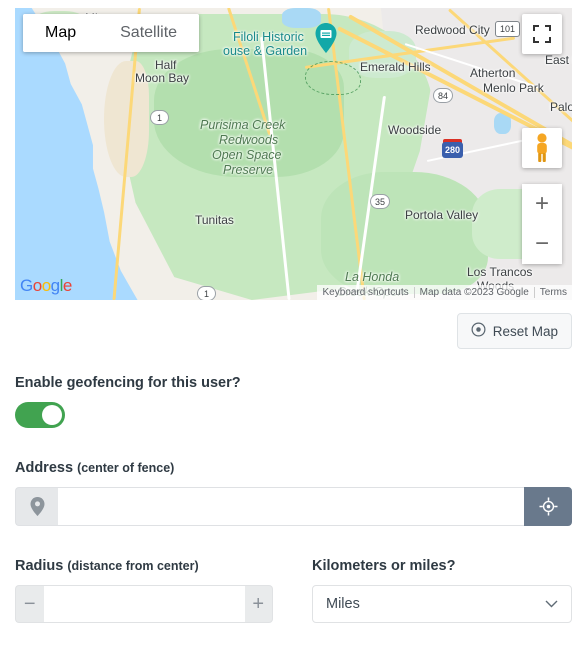 This screenshot has width=587, height=648. I want to click on crosshair-icon, so click(548, 506).